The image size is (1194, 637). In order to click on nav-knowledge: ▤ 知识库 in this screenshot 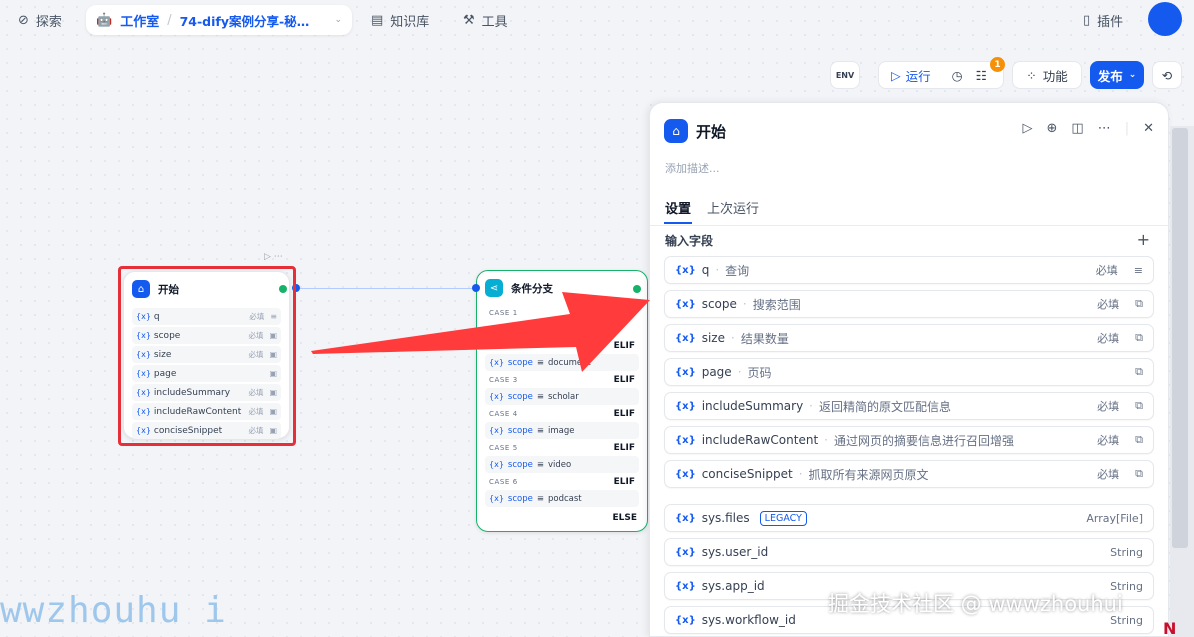, I will do `click(400, 20)`.